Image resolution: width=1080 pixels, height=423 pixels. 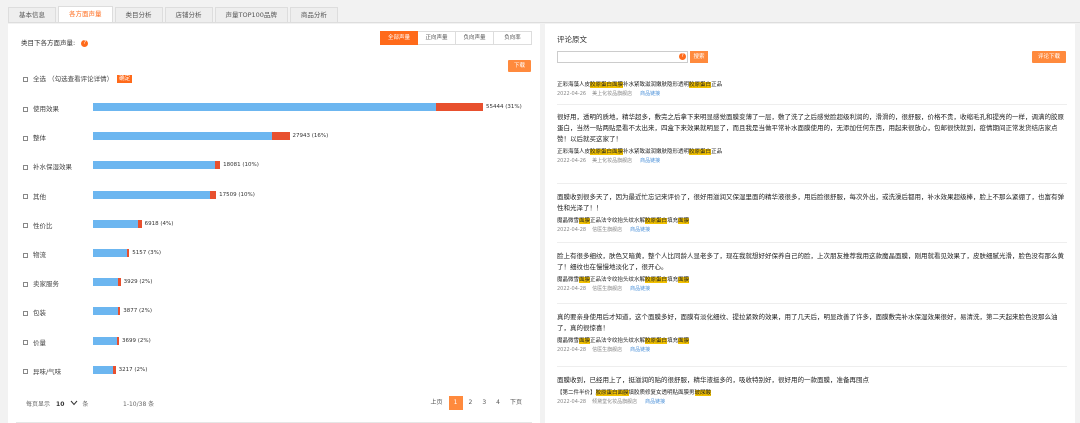 I want to click on volume-type-segmented: 全部声量 正向声量 负向声量 负向率, so click(x=456, y=38).